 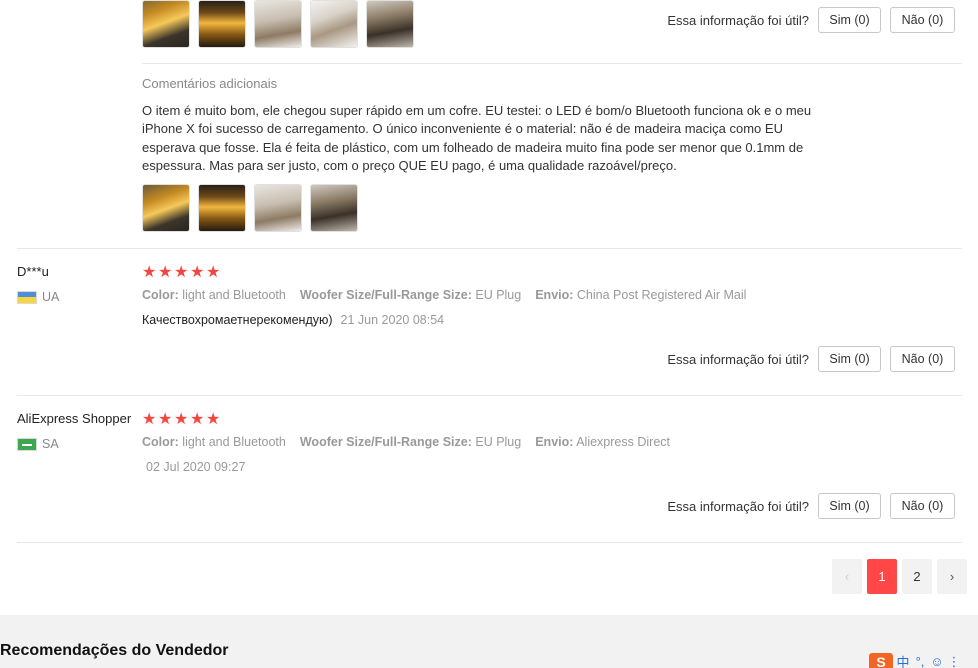 I want to click on review-feedback: 02 Jul 2020 09:27, so click(x=195, y=467).